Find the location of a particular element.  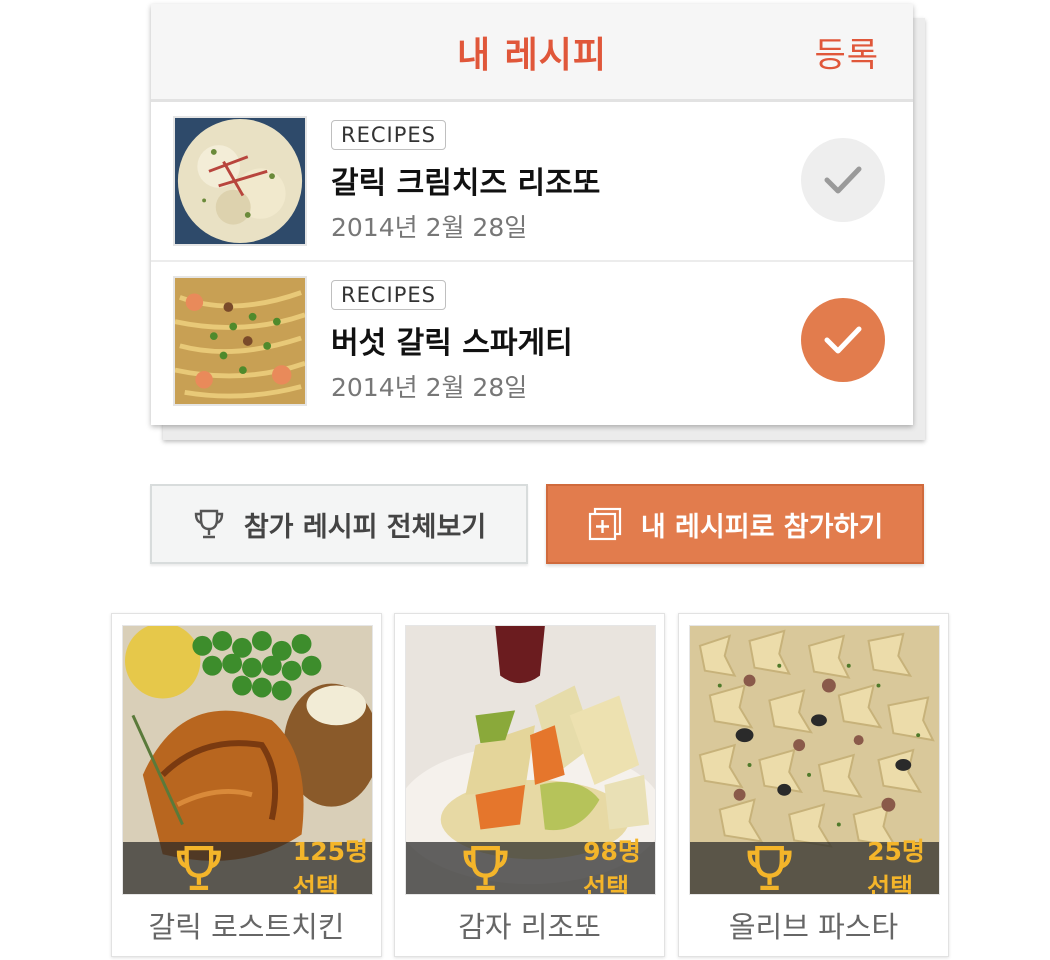

view-all-label: 참가 레시피 전체보기 is located at coordinates (365, 527).